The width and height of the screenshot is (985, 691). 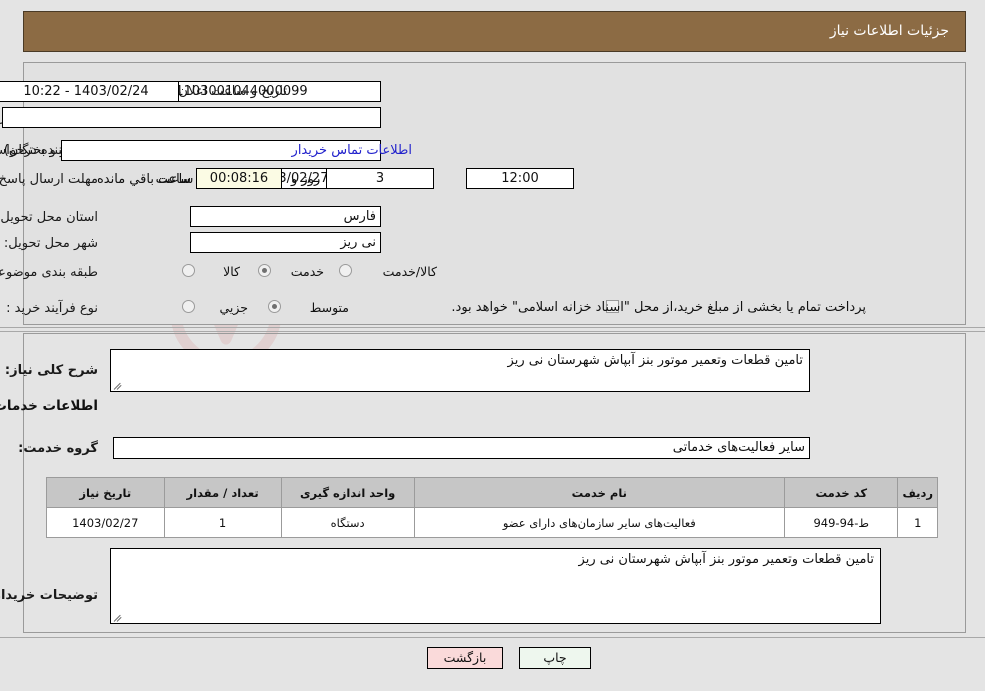 I want to click on radio-category-khedmat, so click(x=264, y=270).